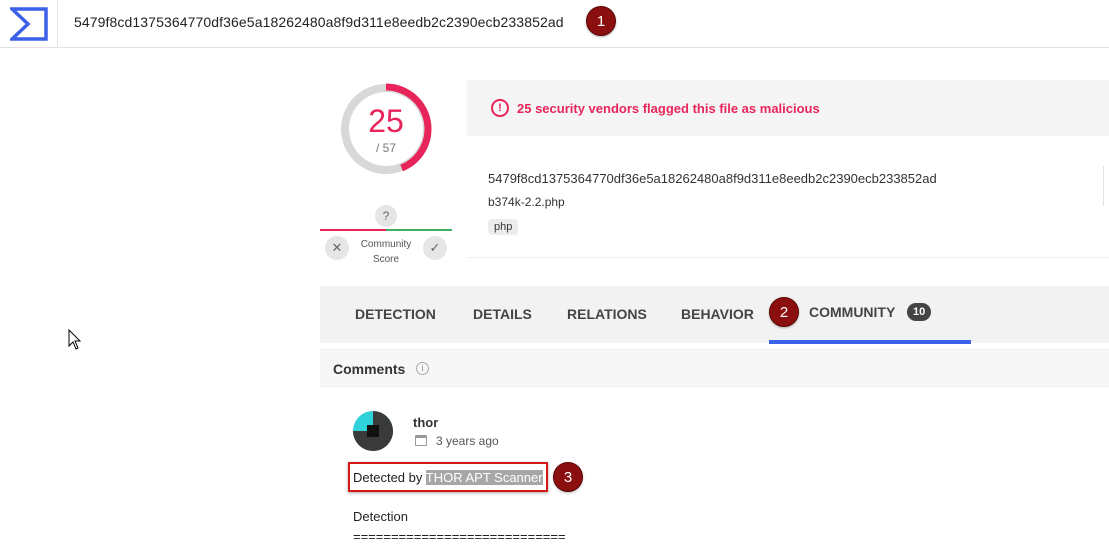 This screenshot has width=1109, height=544. Describe the element at coordinates (568, 477) in the screenshot. I see `annotation-marker-3: 3` at that location.